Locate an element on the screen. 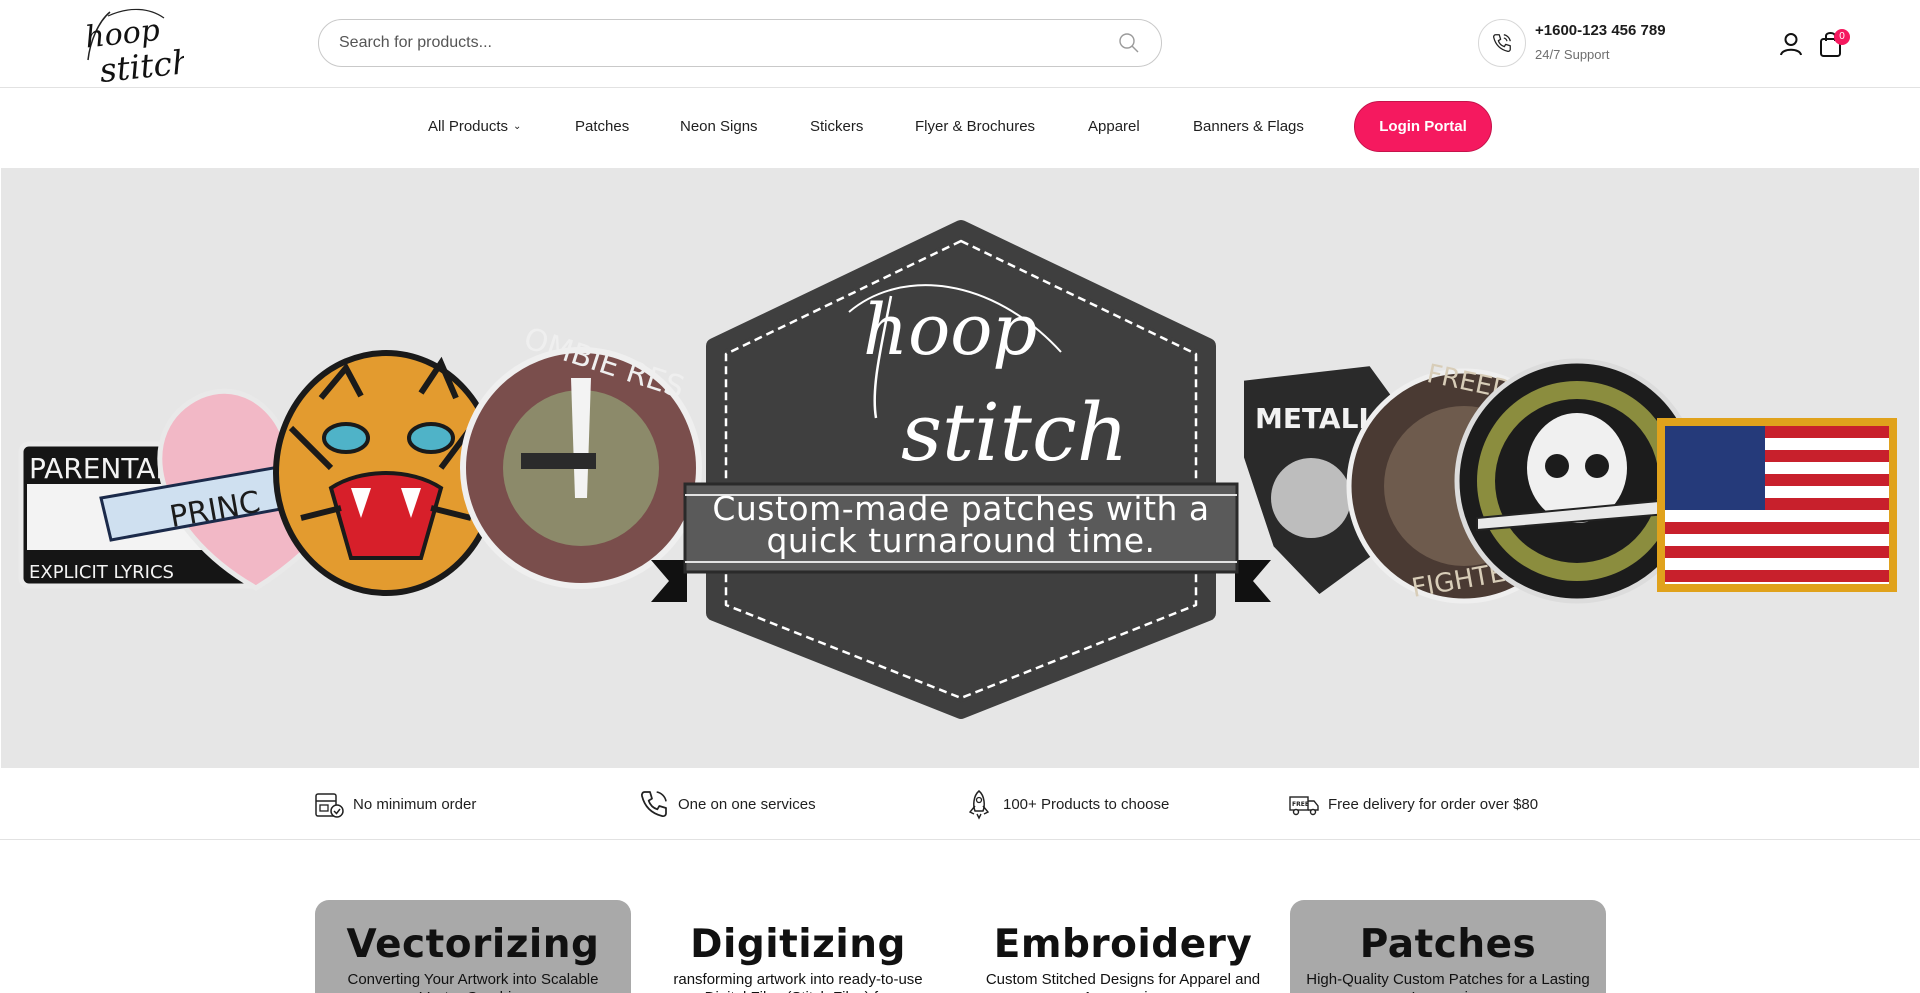 This screenshot has height=993, width=1920. feature-item: FREE Free delivery for order over $80 is located at coordinates (1413, 804).